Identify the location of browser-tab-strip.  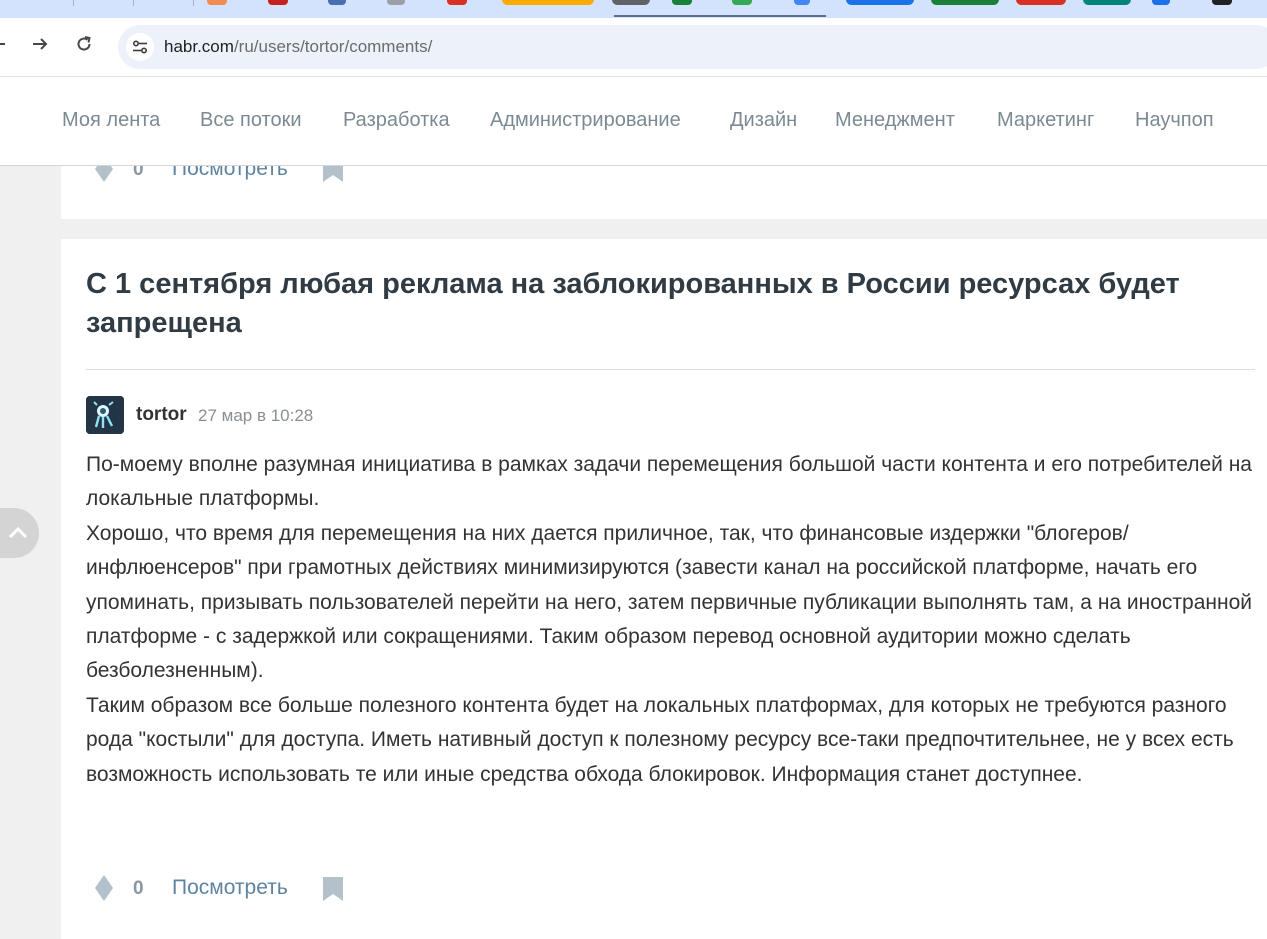
(633, 9).